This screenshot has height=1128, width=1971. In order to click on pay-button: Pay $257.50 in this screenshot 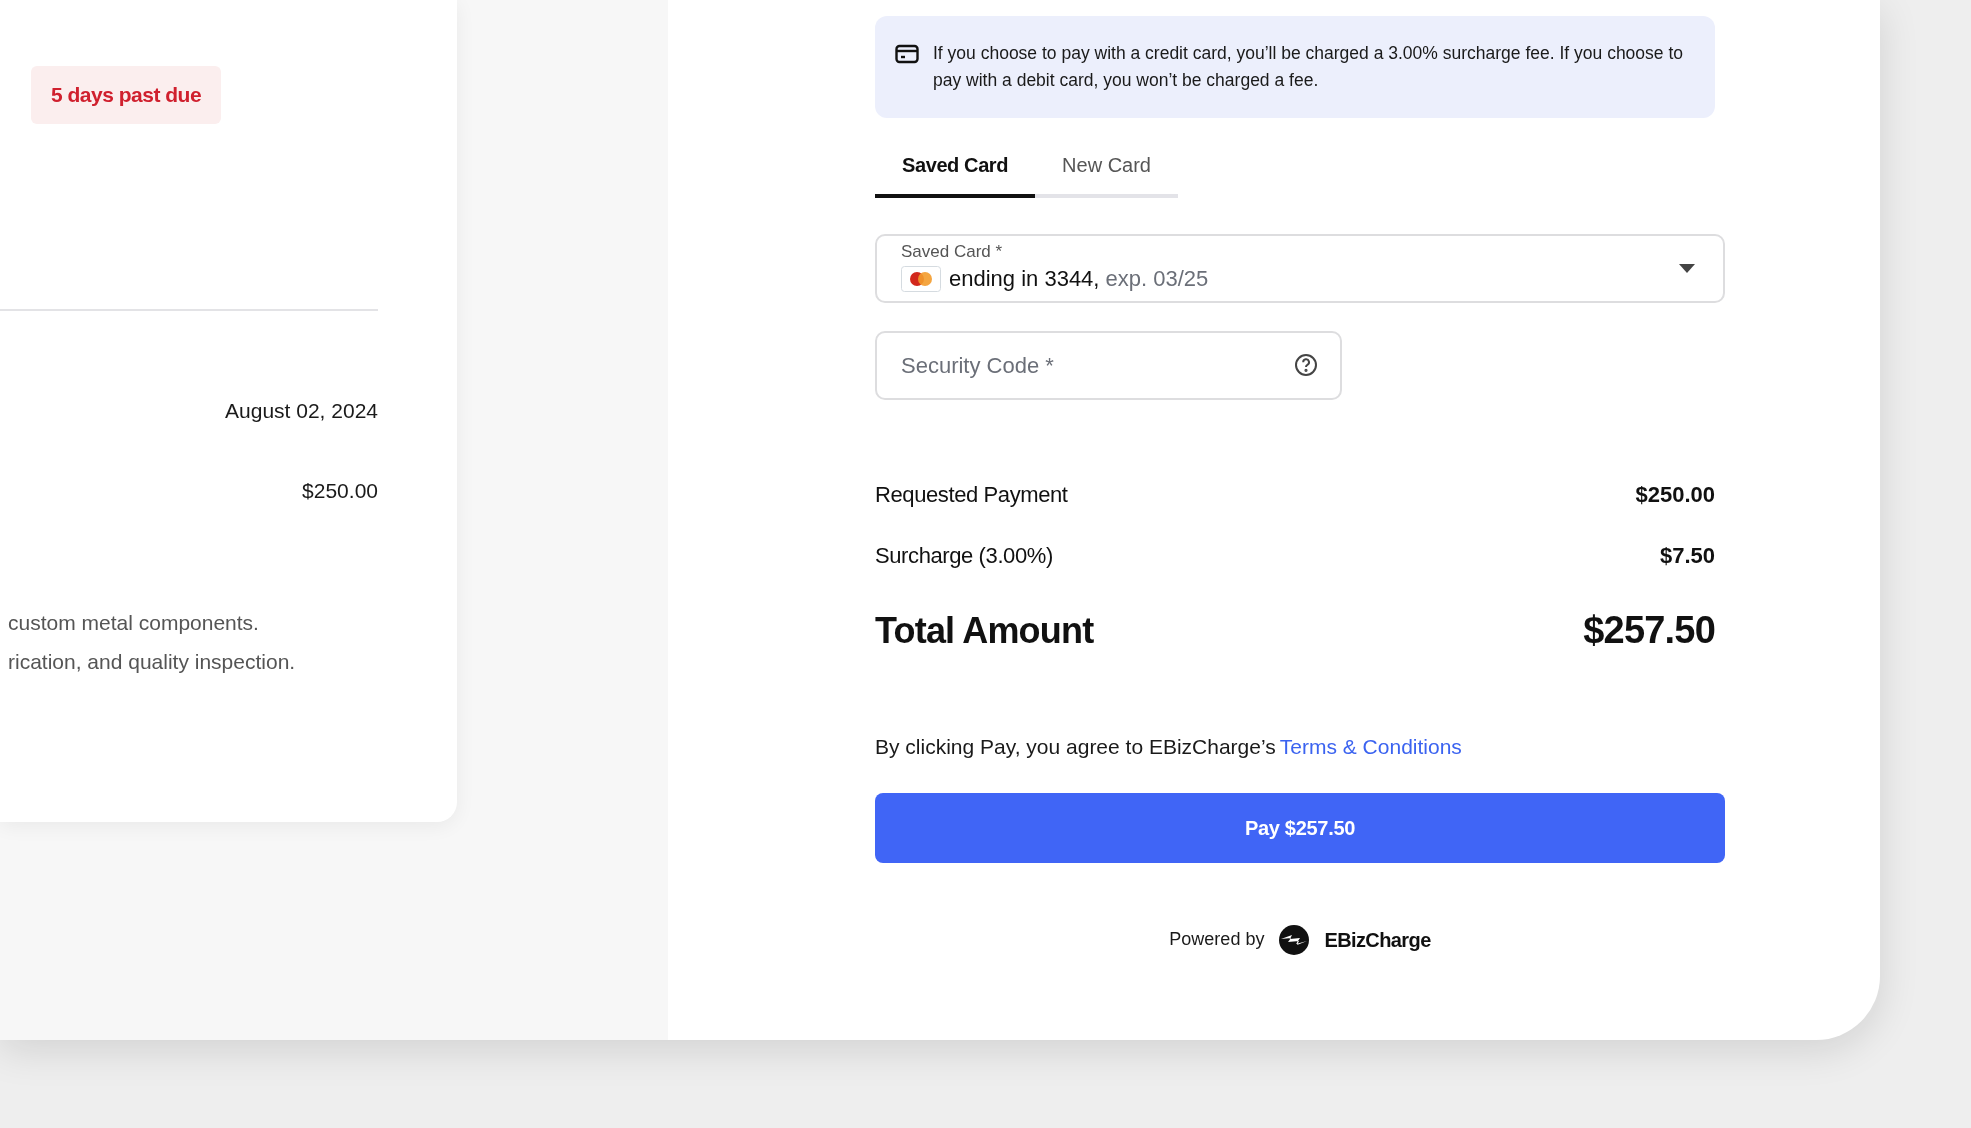, I will do `click(1300, 827)`.